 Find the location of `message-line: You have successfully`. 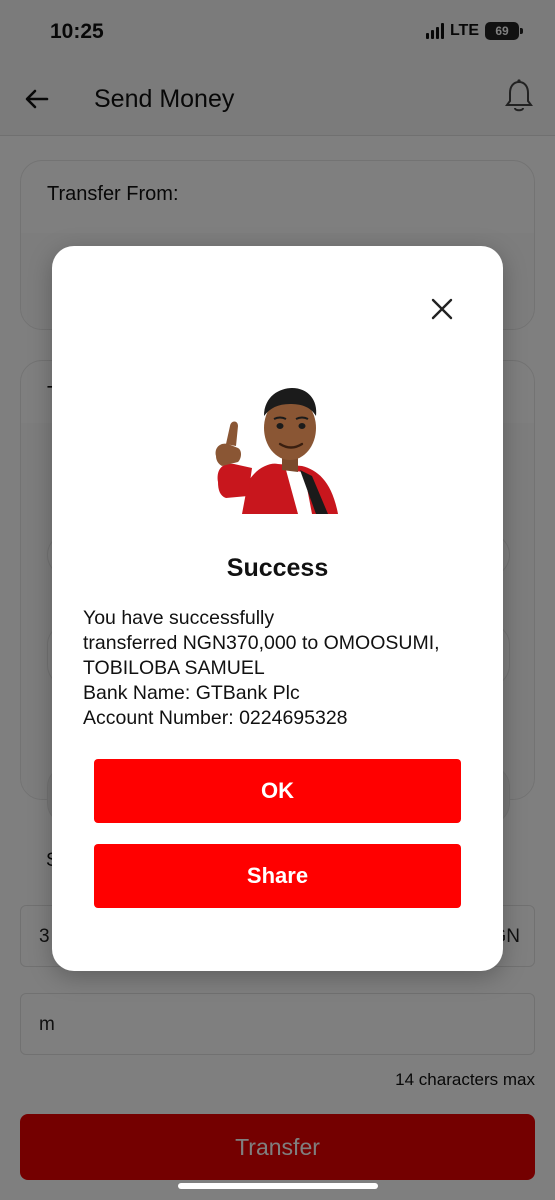

message-line: You have successfully is located at coordinates (179, 618).